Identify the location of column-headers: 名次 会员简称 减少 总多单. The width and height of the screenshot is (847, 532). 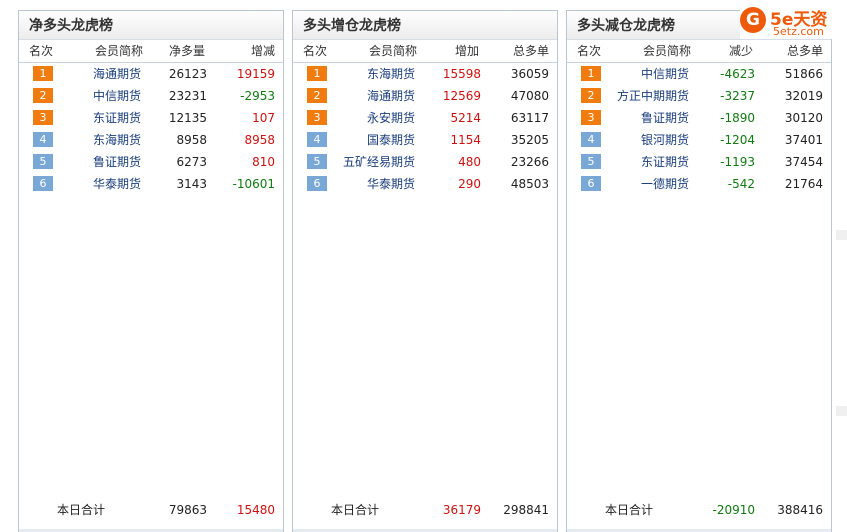
(699, 51).